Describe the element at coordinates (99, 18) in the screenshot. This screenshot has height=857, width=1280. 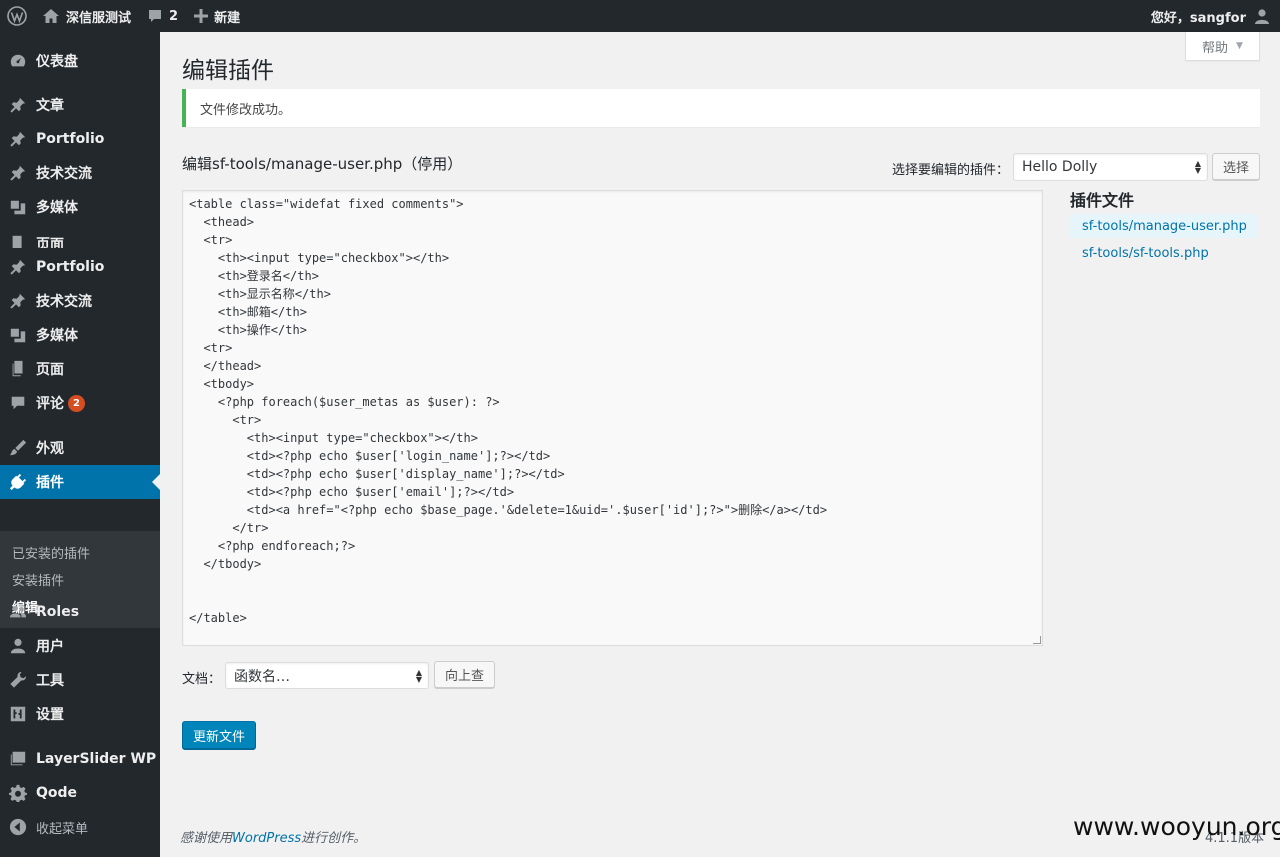
I see `site-name: 深信服测试` at that location.